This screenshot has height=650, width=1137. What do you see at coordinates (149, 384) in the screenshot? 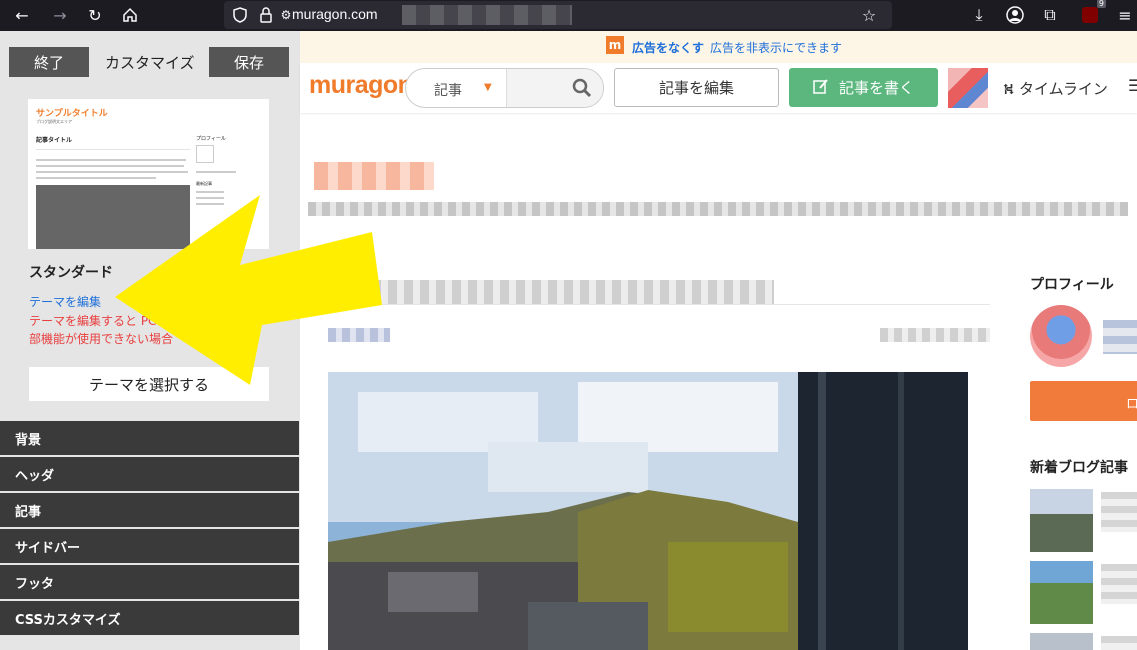
I see `select-theme-button: テーマを選択する` at bounding box center [149, 384].